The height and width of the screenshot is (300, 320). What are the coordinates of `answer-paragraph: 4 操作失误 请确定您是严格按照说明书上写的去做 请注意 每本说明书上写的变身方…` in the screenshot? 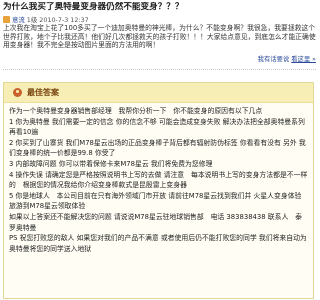 It's located at (158, 180).